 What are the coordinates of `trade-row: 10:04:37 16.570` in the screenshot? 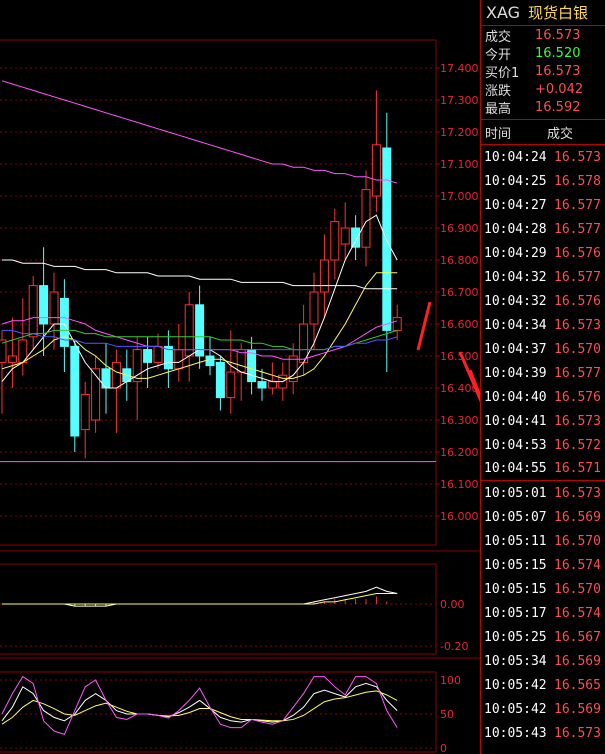 It's located at (543, 349).